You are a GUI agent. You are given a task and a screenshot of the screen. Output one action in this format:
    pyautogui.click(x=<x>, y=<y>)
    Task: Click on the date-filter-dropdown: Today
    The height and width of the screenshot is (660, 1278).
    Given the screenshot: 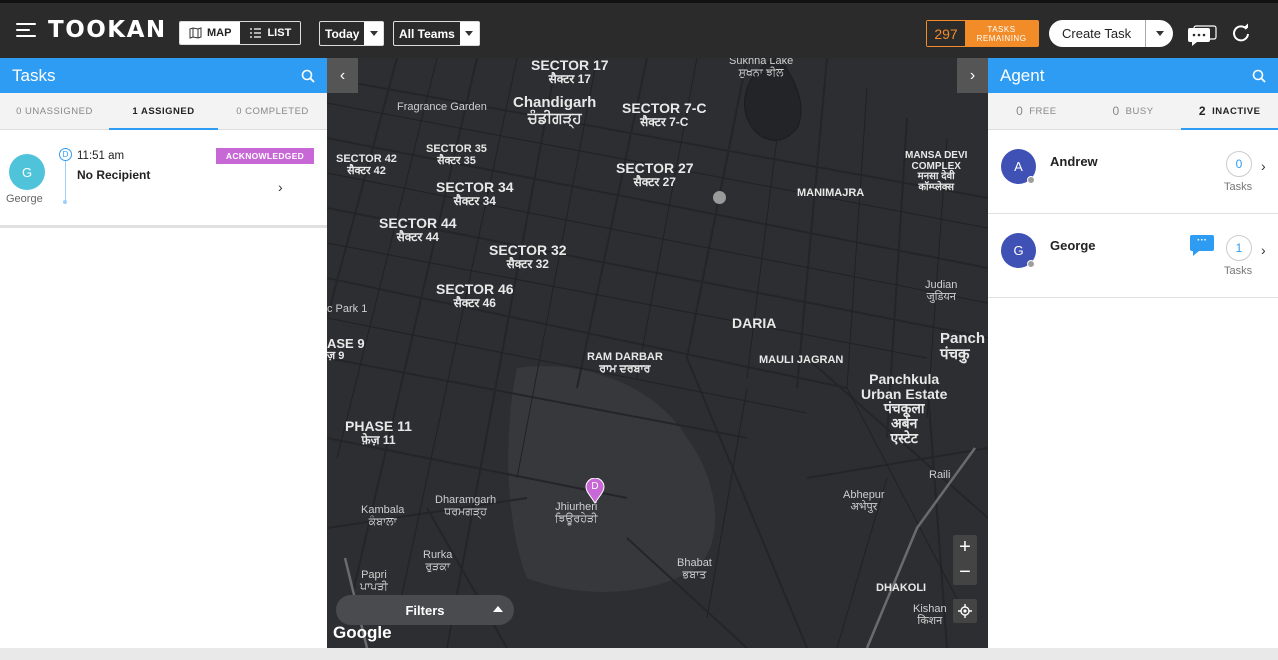 What is the action you would take?
    pyautogui.click(x=352, y=33)
    